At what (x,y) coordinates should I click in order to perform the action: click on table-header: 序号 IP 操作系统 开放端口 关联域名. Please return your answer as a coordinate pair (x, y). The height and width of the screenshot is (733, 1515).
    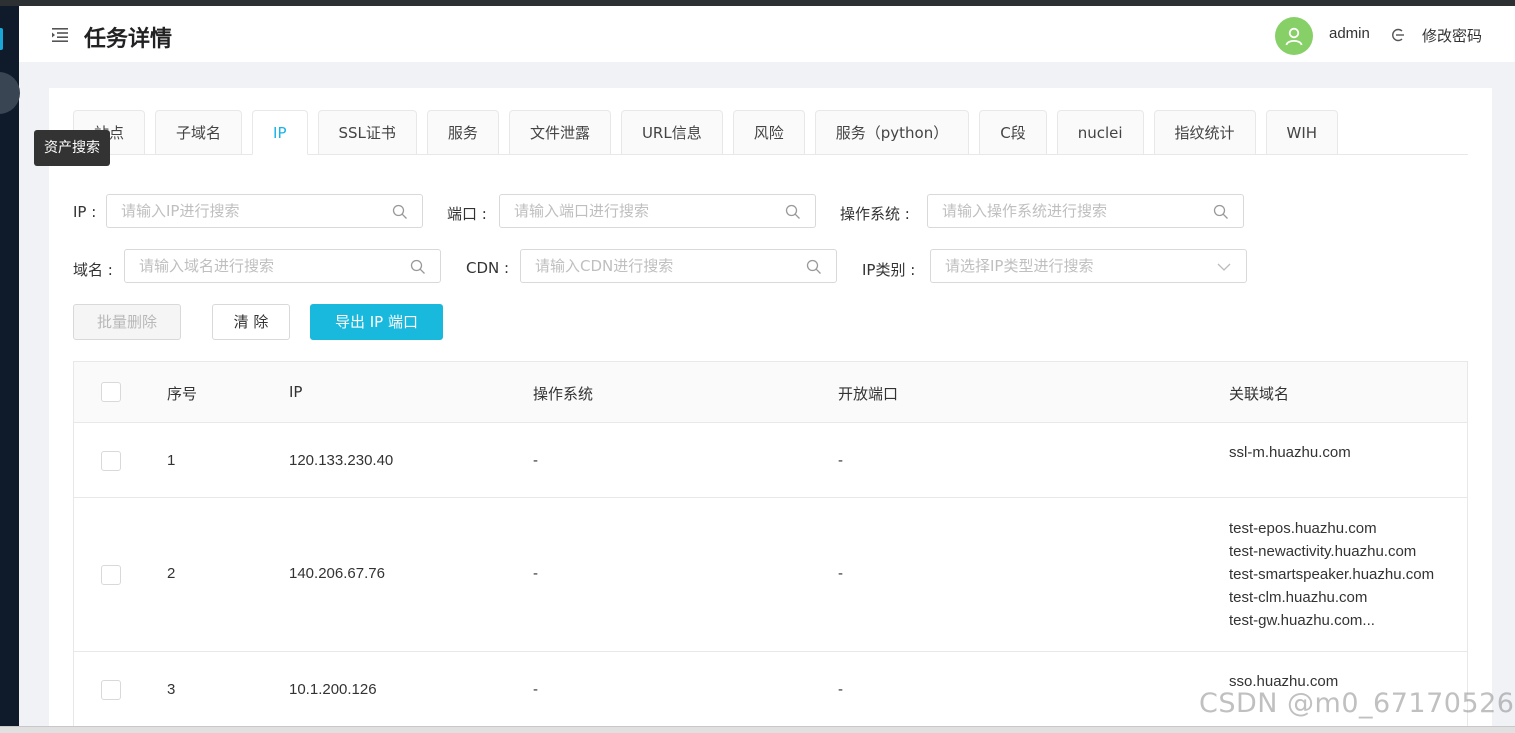
    Looking at the image, I should click on (770, 392).